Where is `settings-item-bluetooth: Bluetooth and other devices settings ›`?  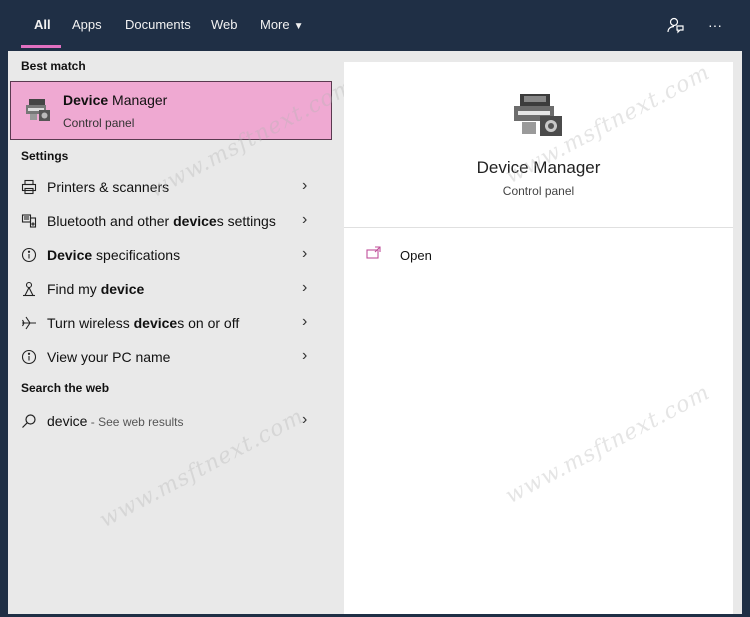
settings-item-bluetooth: Bluetooth and other devices settings › is located at coordinates (171, 221).